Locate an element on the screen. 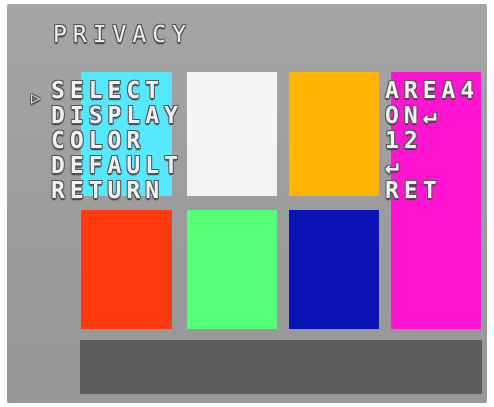  menu-value-select: AREA4 is located at coordinates (432, 91).